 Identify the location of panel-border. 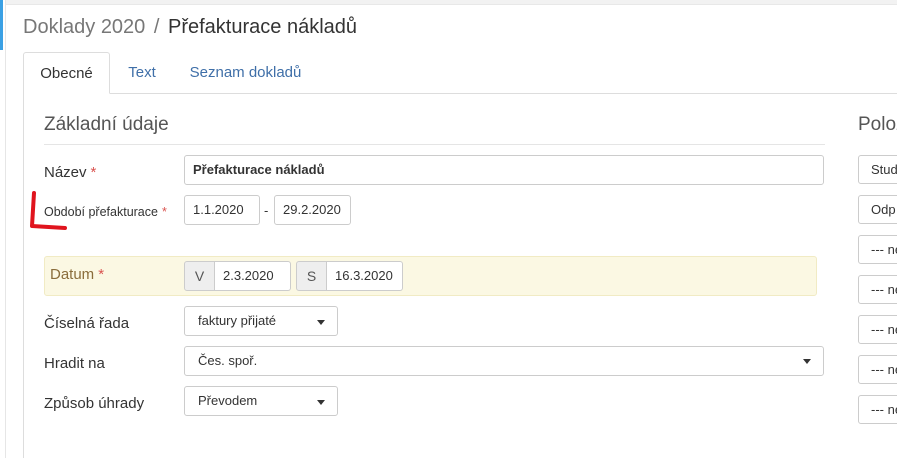
(23, 275).